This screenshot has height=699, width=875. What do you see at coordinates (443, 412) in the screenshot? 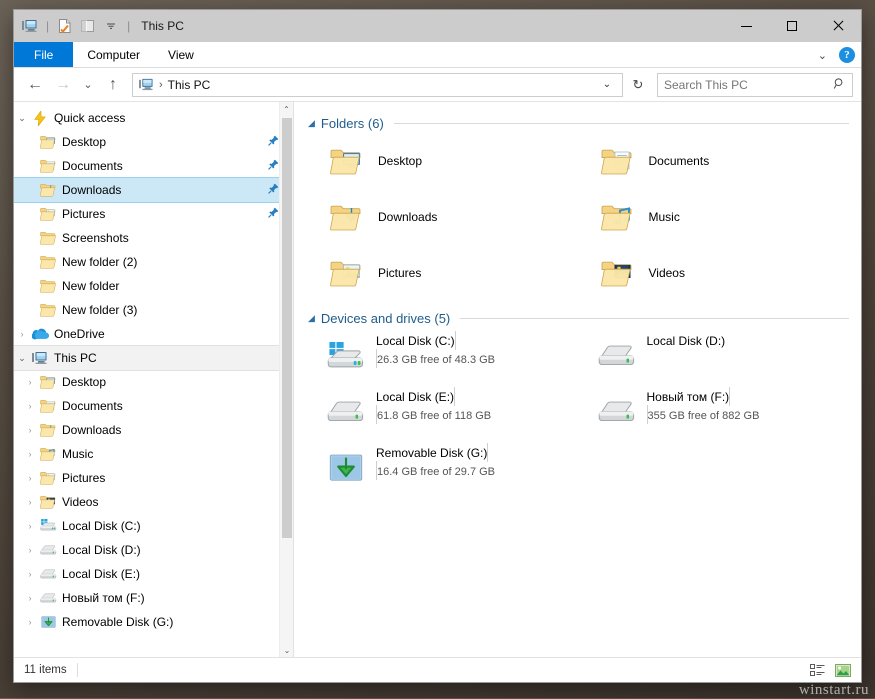
I see `drive-tile: Local Disk (E:)61.8 GB free of 118 GB` at bounding box center [443, 412].